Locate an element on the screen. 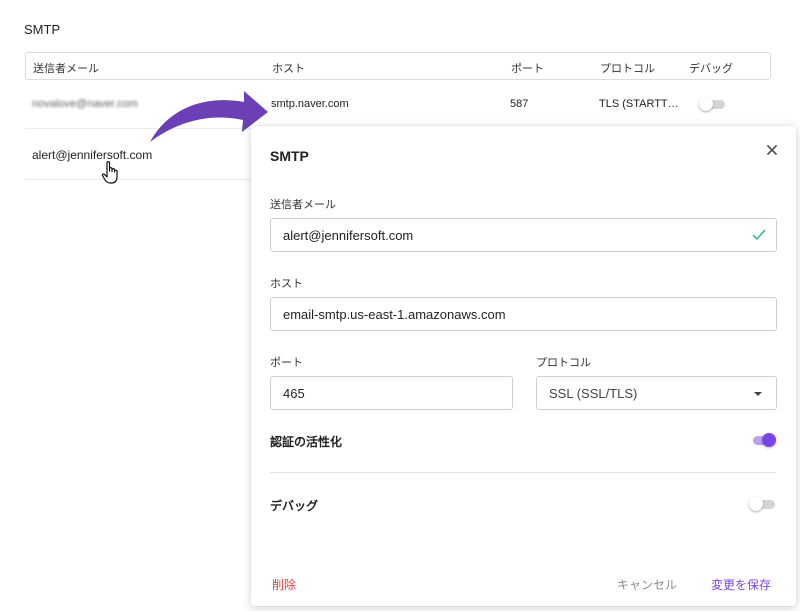  dialog-title: SMTP is located at coordinates (289, 156).